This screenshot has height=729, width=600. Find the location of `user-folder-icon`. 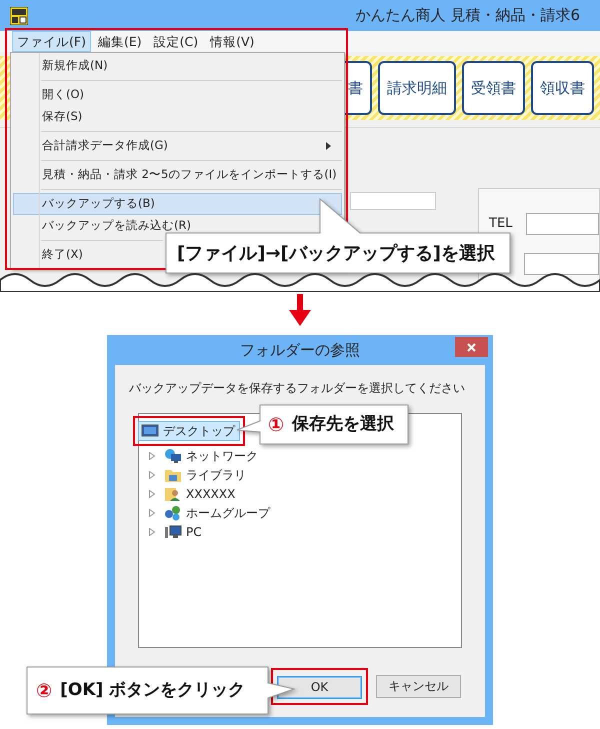

user-folder-icon is located at coordinates (173, 494).